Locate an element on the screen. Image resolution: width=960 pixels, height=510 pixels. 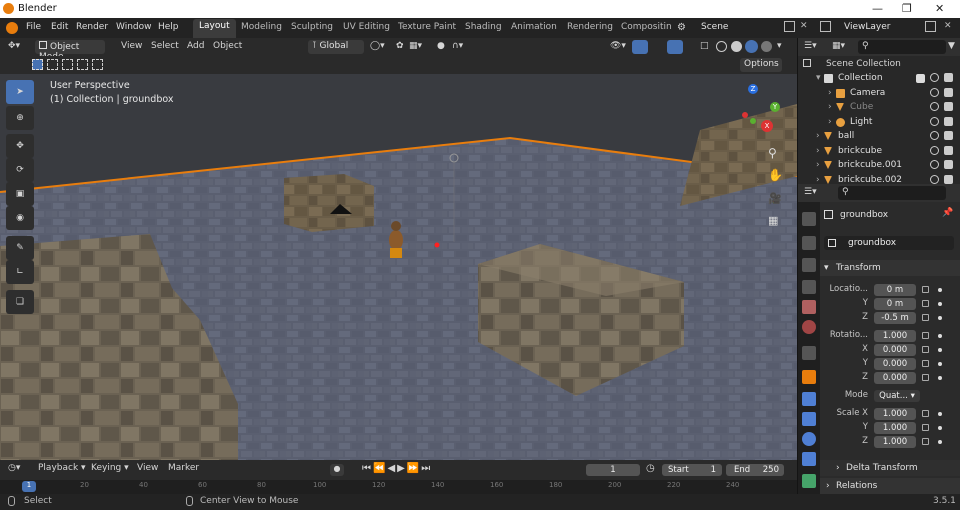
select-new-icon is located at coordinates (37, 64).